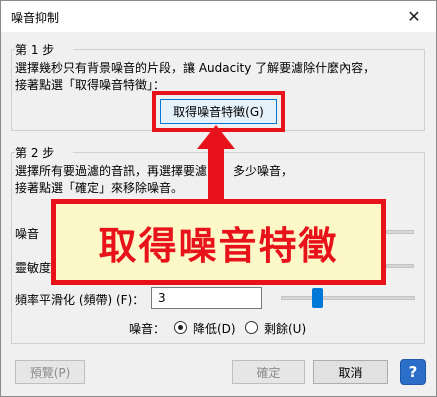 This screenshot has width=437, height=397. I want to click on frequency-smoothing-value: 3, so click(162, 298).